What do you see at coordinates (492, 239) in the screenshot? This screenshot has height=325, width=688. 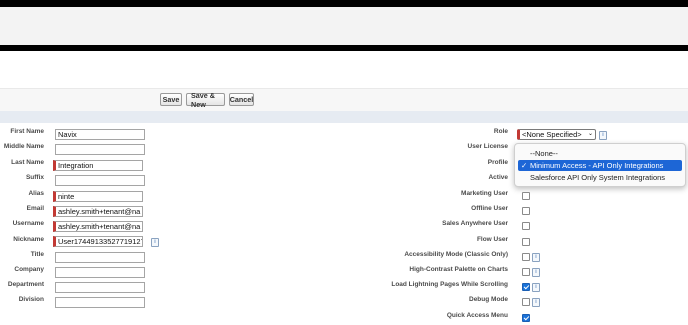 I see `flow-user-label: Flow User` at bounding box center [492, 239].